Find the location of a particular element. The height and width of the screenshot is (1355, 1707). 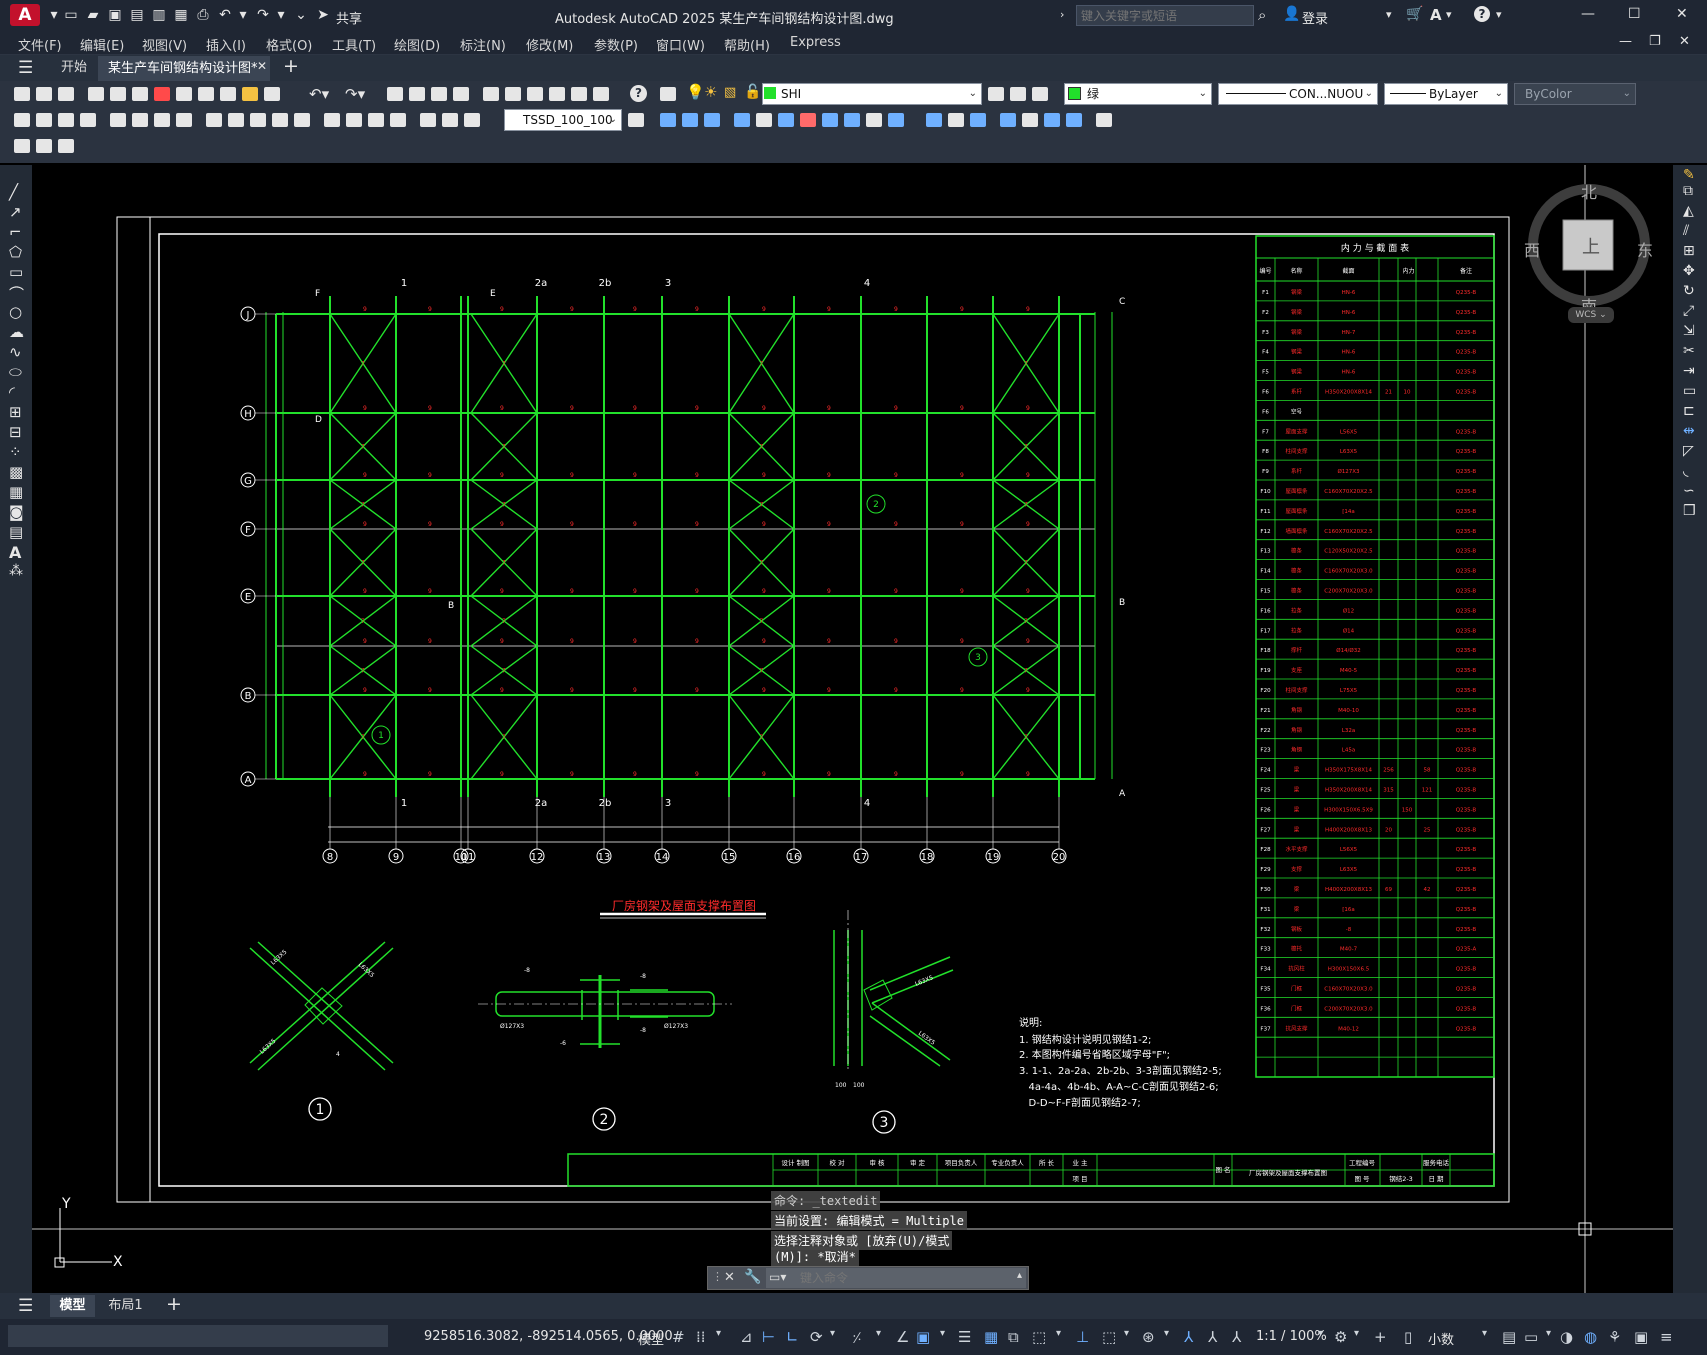

menu-tools: 工具(T) is located at coordinates (354, 44).